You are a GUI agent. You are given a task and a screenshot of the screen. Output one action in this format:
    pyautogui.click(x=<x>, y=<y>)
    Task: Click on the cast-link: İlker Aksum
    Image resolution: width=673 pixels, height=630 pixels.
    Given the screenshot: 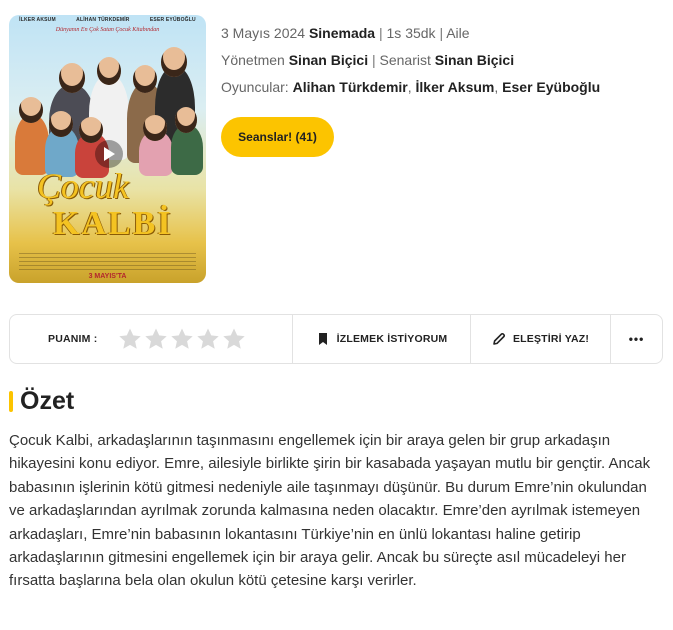 What is the action you would take?
    pyautogui.click(x=455, y=87)
    